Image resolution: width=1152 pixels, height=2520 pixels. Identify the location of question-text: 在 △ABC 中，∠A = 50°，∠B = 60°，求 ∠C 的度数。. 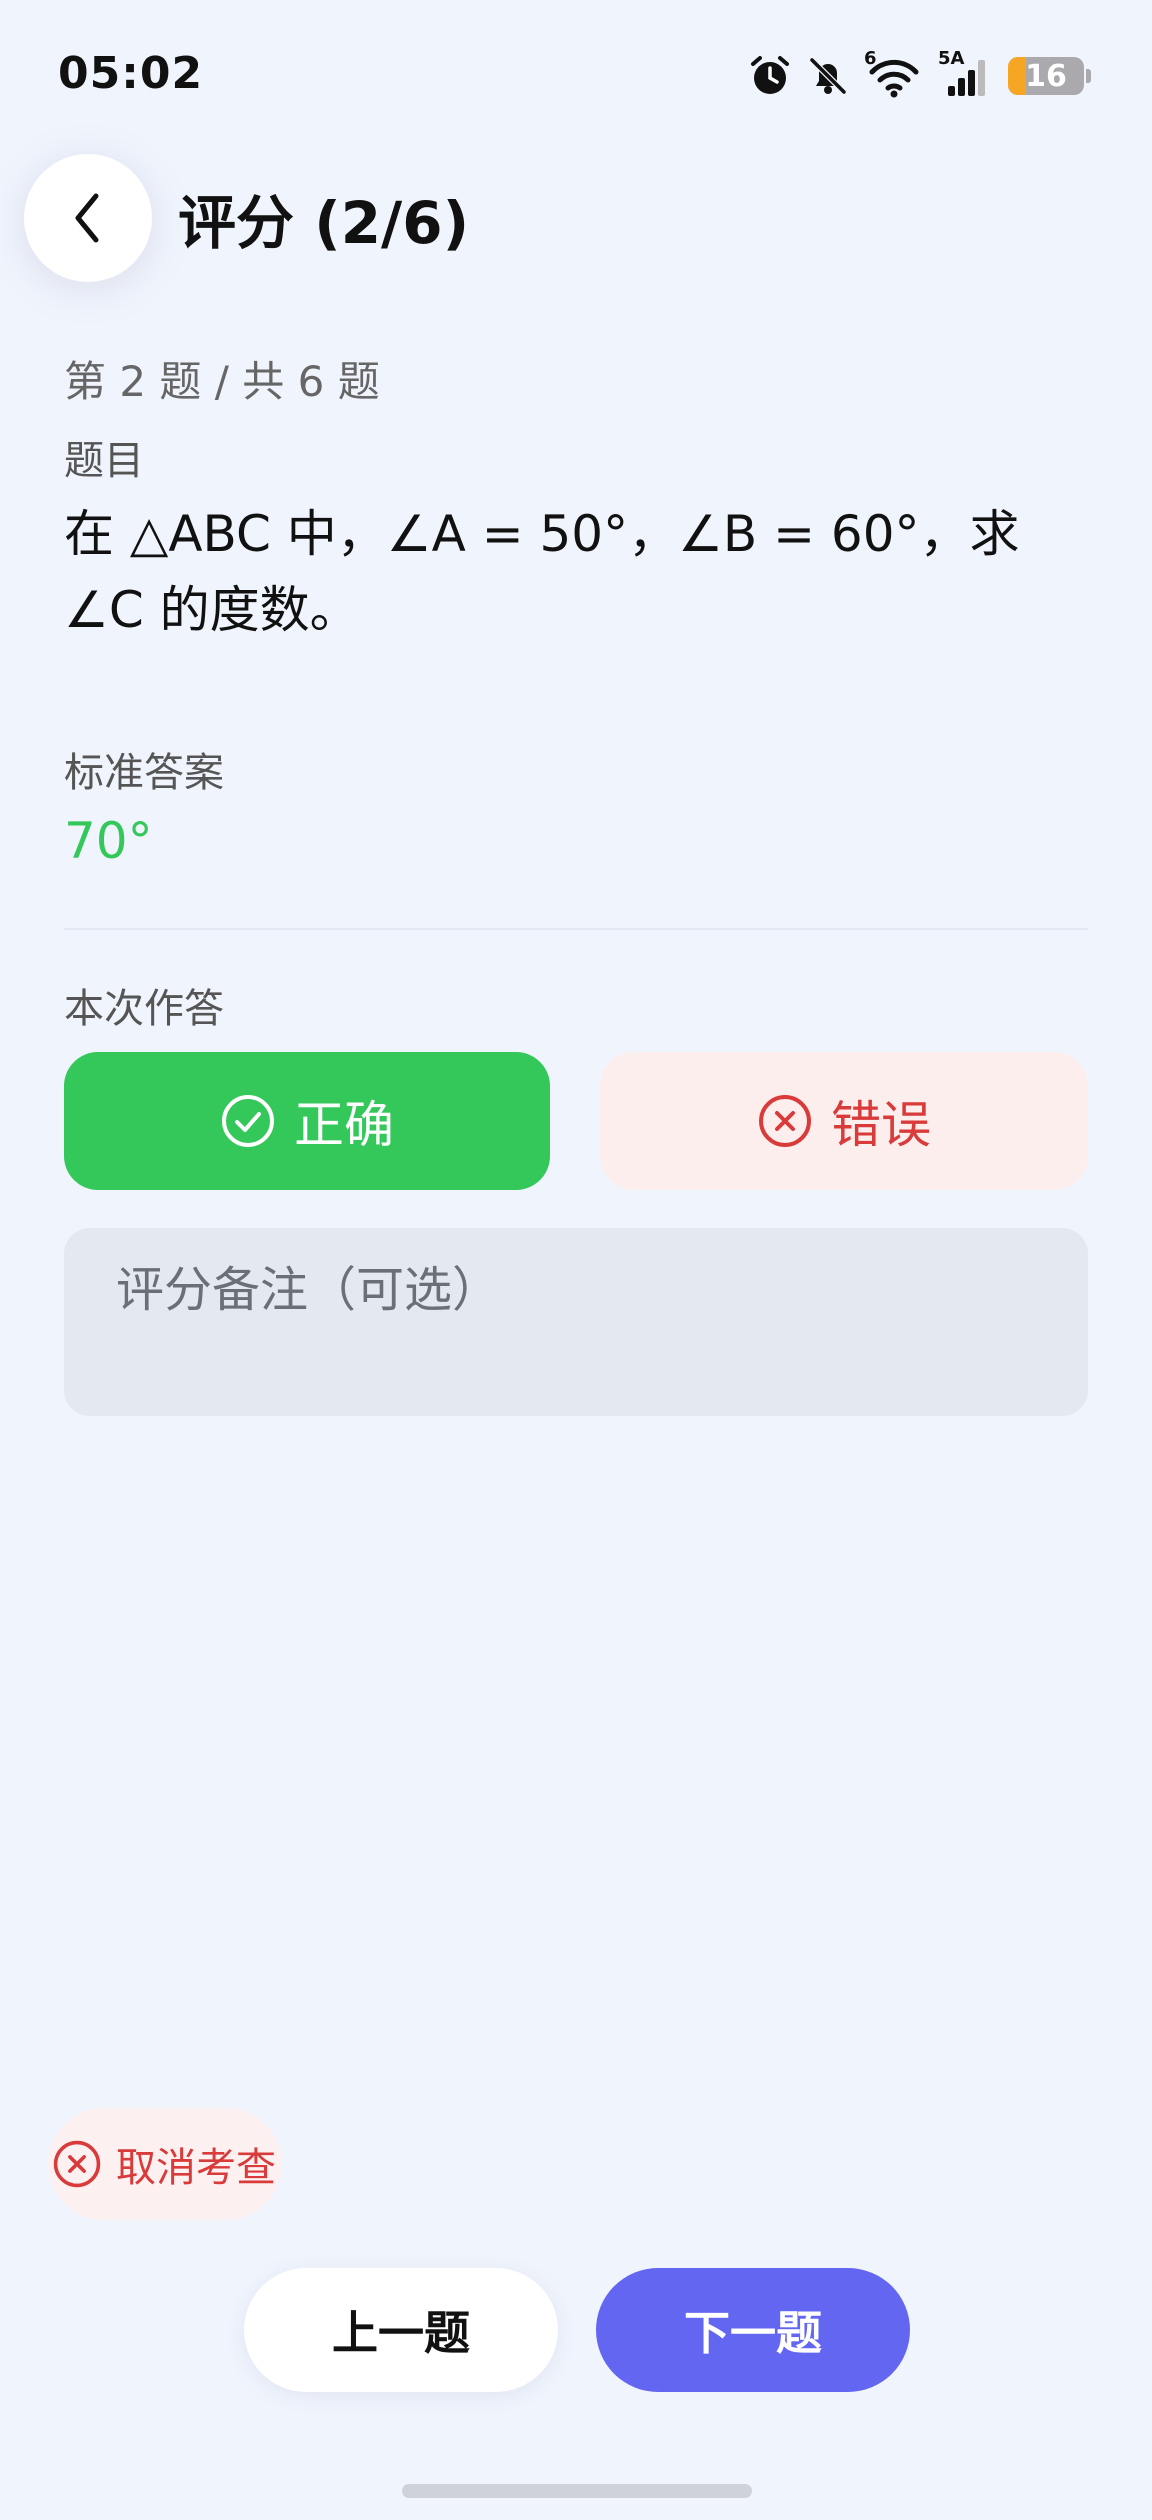
(542, 572).